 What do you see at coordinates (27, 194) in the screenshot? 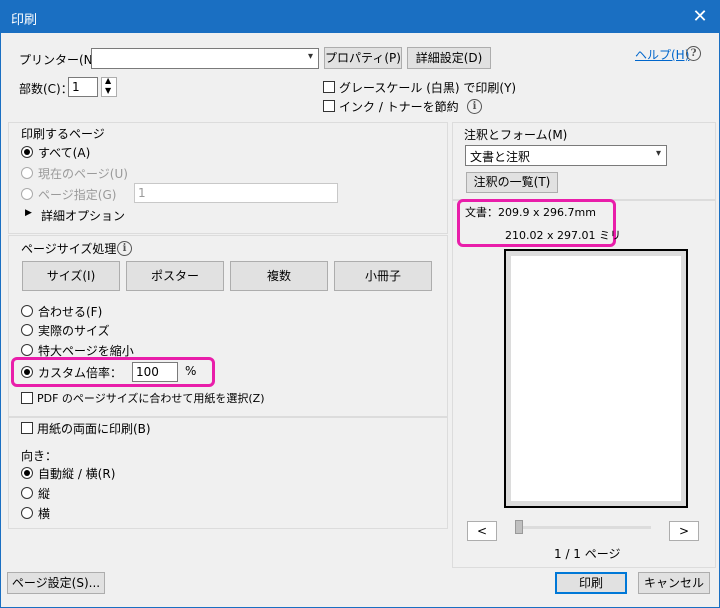
I see `page-range-radio` at bounding box center [27, 194].